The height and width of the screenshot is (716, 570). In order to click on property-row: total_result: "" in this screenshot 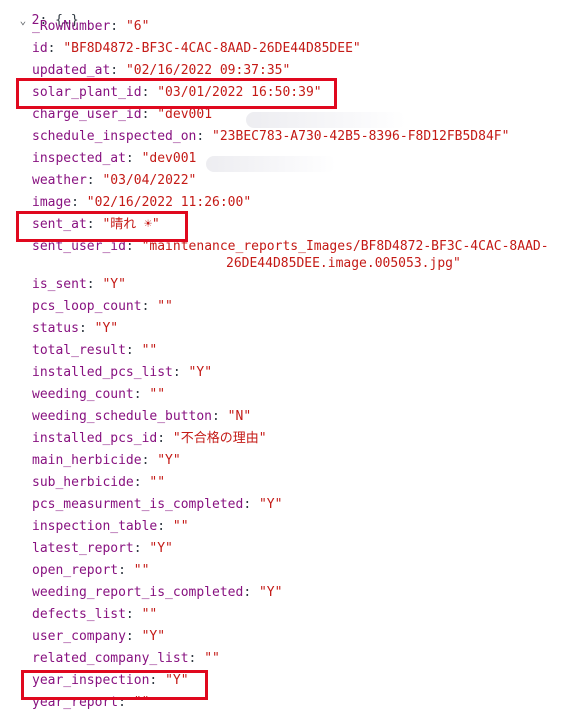, I will do `click(94, 351)`.